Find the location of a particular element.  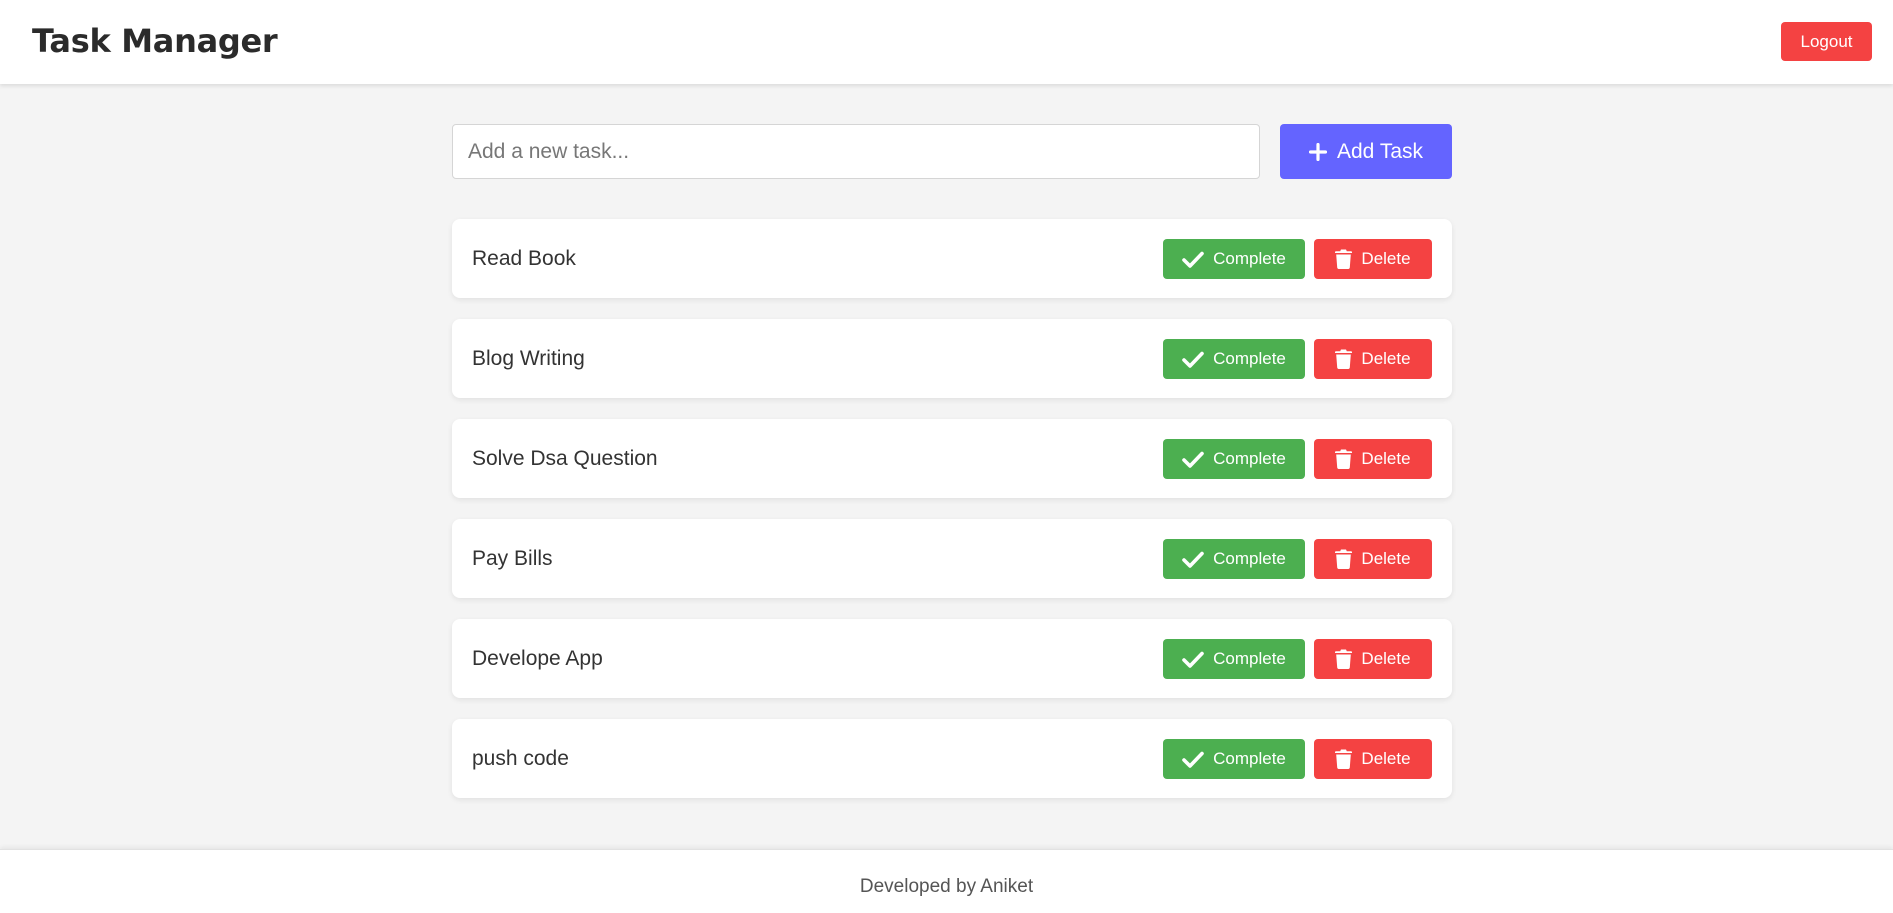

footer-credit: Developed by Aniket is located at coordinates (946, 886).